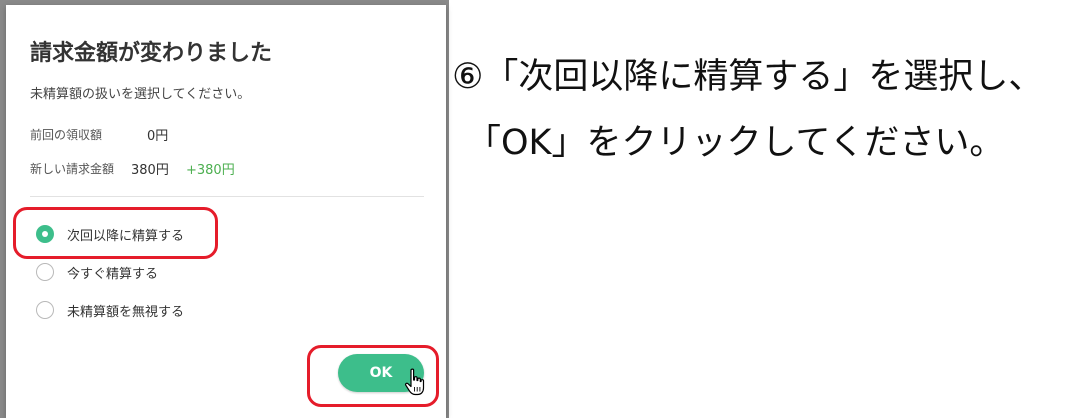 The height and width of the screenshot is (418, 1084). Describe the element at coordinates (140, 94) in the screenshot. I see `dialog-description: 未精算額の扱いを選択してください。` at that location.